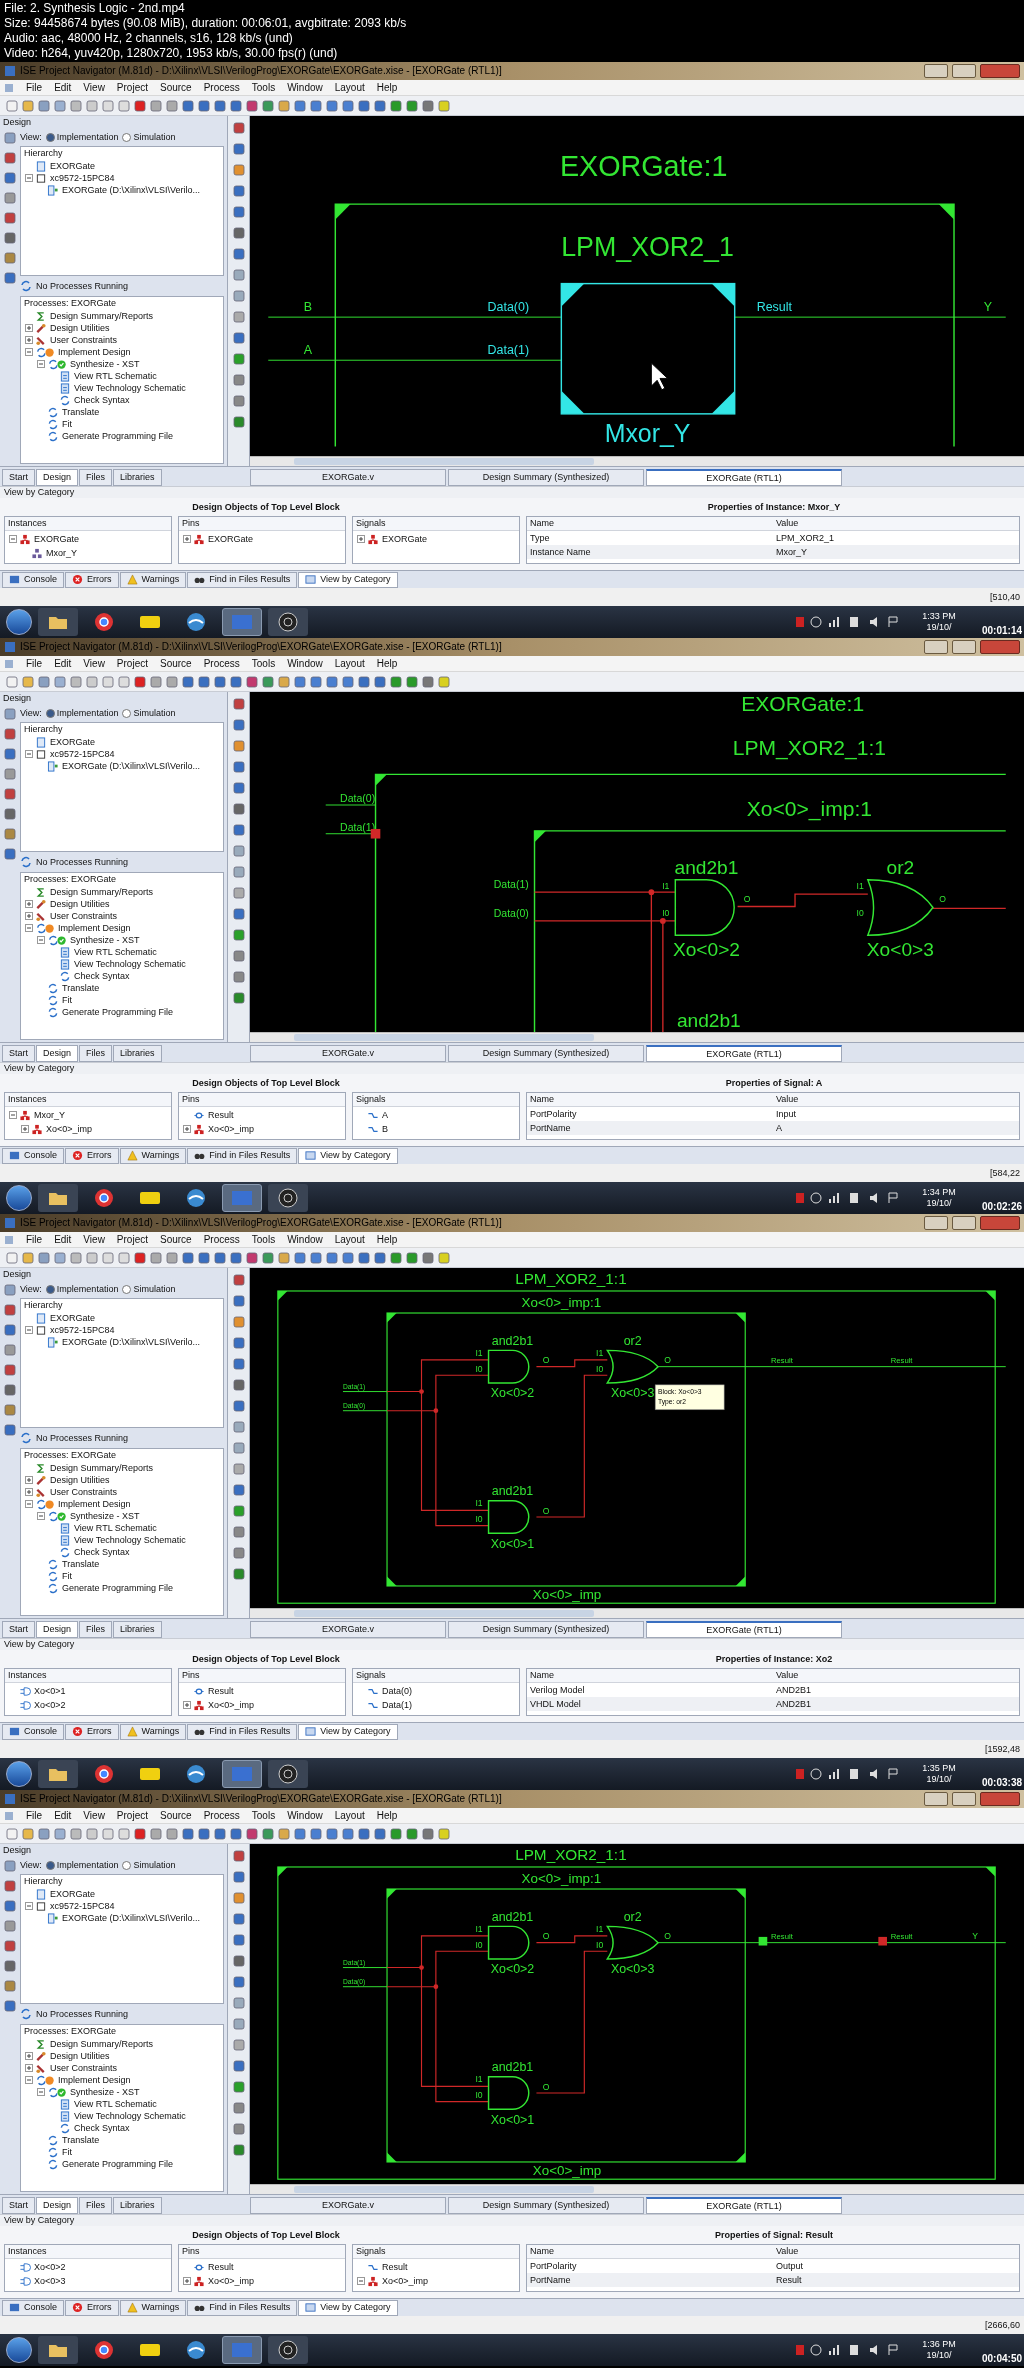  Describe the element at coordinates (27, 2251) in the screenshot. I see `column-header: Instances` at that location.